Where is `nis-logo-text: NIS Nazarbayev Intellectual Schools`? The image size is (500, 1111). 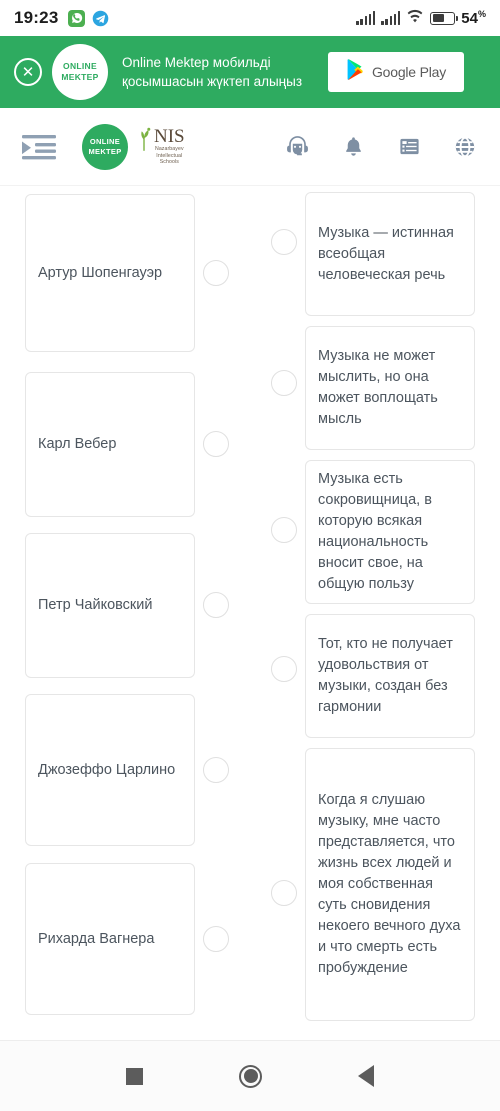 nis-logo-text: NIS Nazarbayev Intellectual Schools is located at coordinates (169, 146).